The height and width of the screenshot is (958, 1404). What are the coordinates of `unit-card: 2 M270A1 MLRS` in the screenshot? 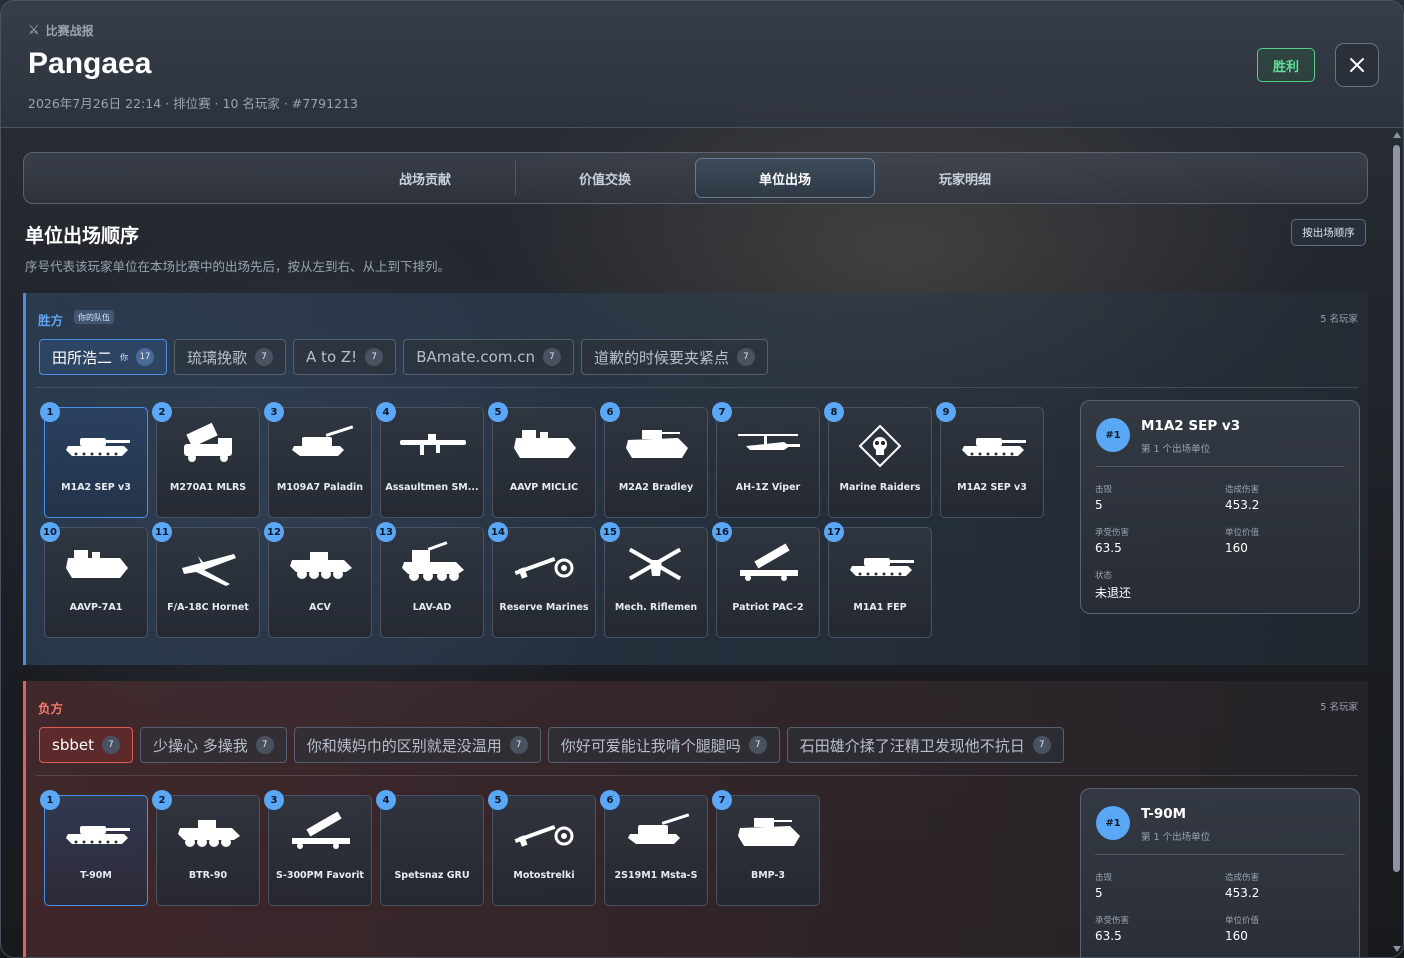 It's located at (206, 460).